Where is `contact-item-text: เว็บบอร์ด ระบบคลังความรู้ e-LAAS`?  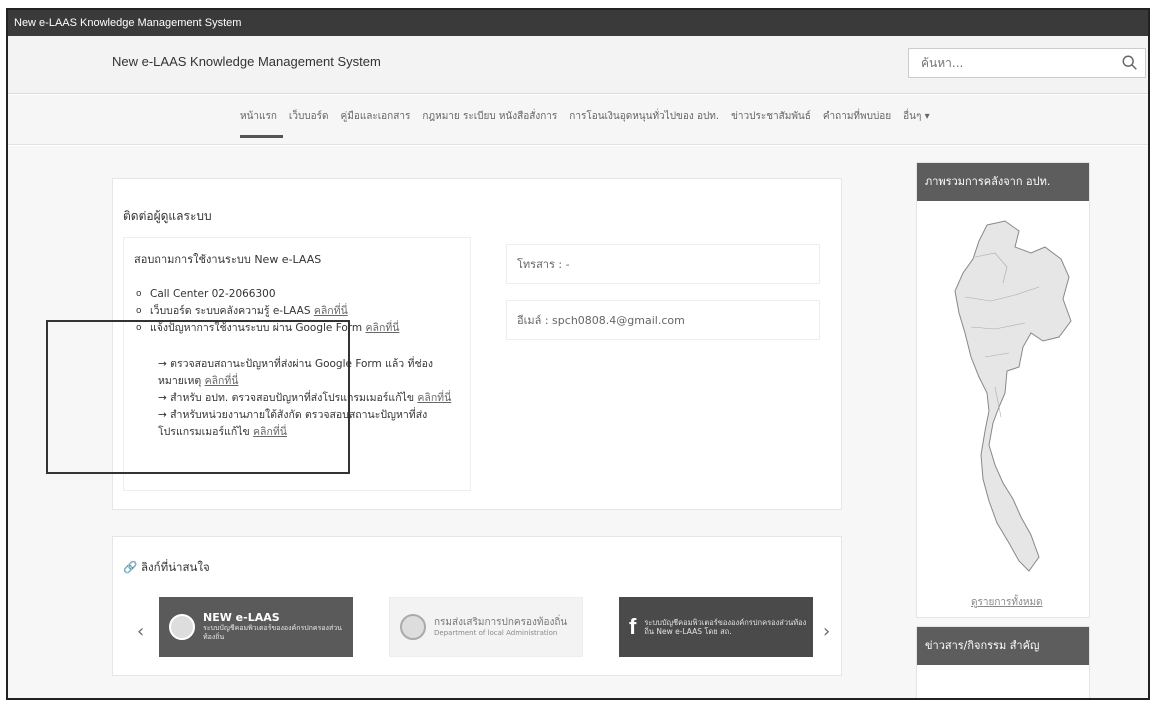
contact-item-text: เว็บบอร์ด ระบบคลังความรู้ e-LAAS is located at coordinates (232, 311).